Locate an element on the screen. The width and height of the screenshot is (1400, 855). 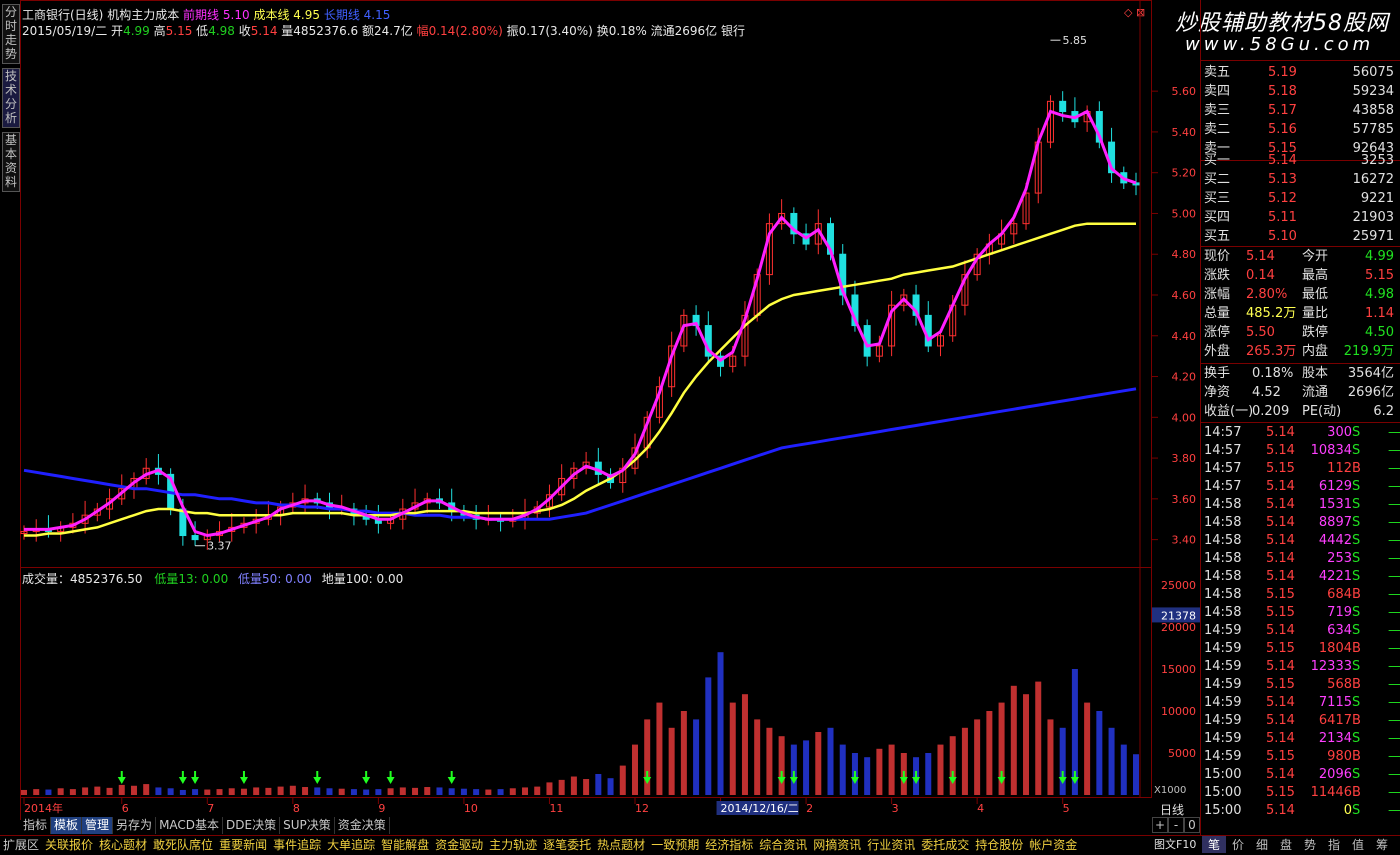
period-label: 日线 is located at coordinates (1172, 809).